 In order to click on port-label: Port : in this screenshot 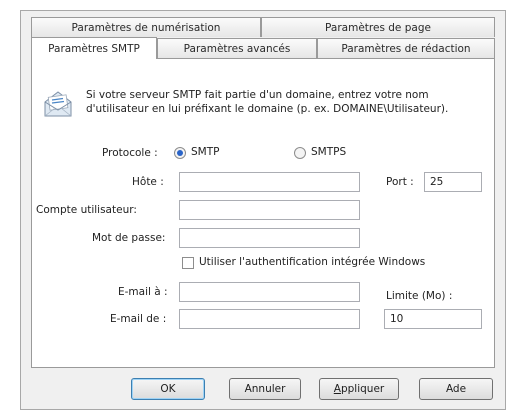, I will do `click(400, 182)`.